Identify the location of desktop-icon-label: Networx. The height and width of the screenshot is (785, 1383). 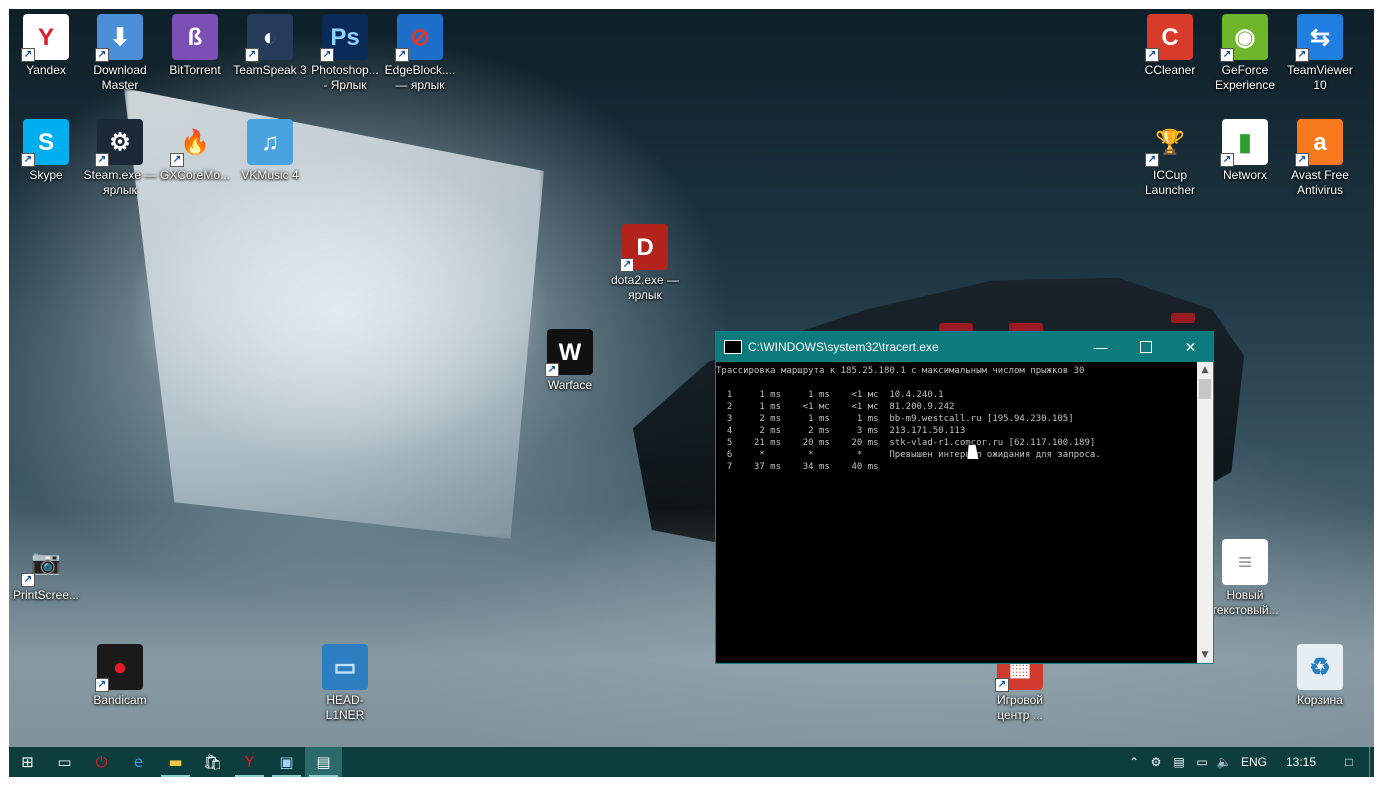
(1244, 175).